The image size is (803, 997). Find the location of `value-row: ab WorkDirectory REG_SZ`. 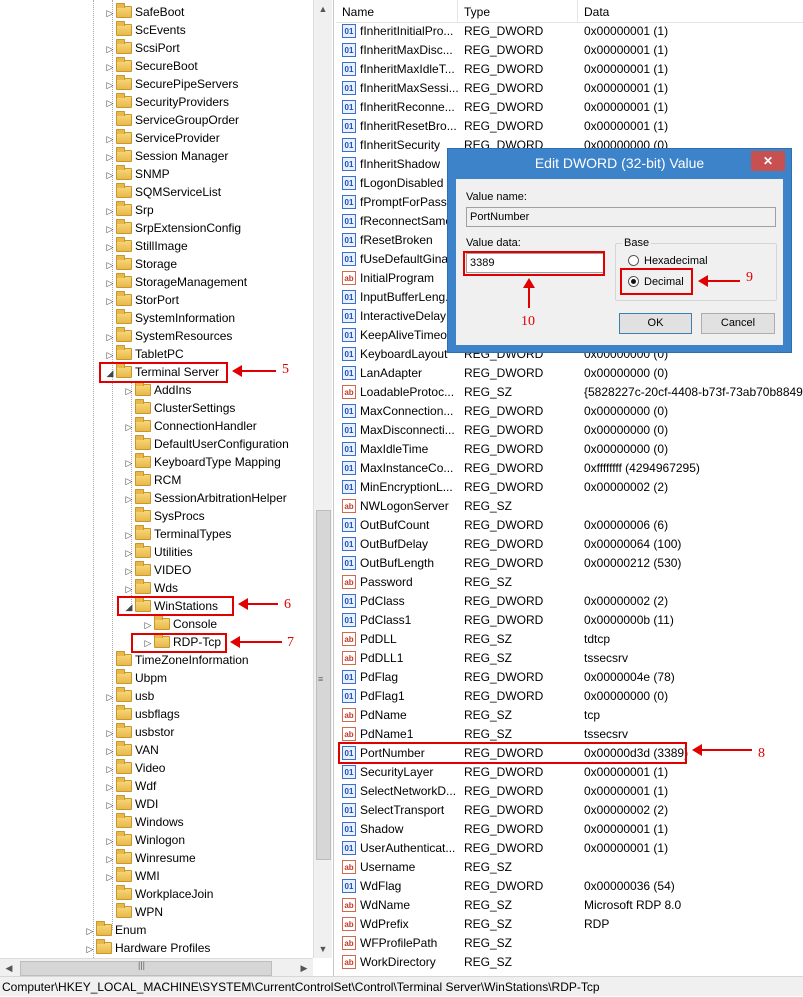

value-row: ab WorkDirectory REG_SZ is located at coordinates (569, 962).